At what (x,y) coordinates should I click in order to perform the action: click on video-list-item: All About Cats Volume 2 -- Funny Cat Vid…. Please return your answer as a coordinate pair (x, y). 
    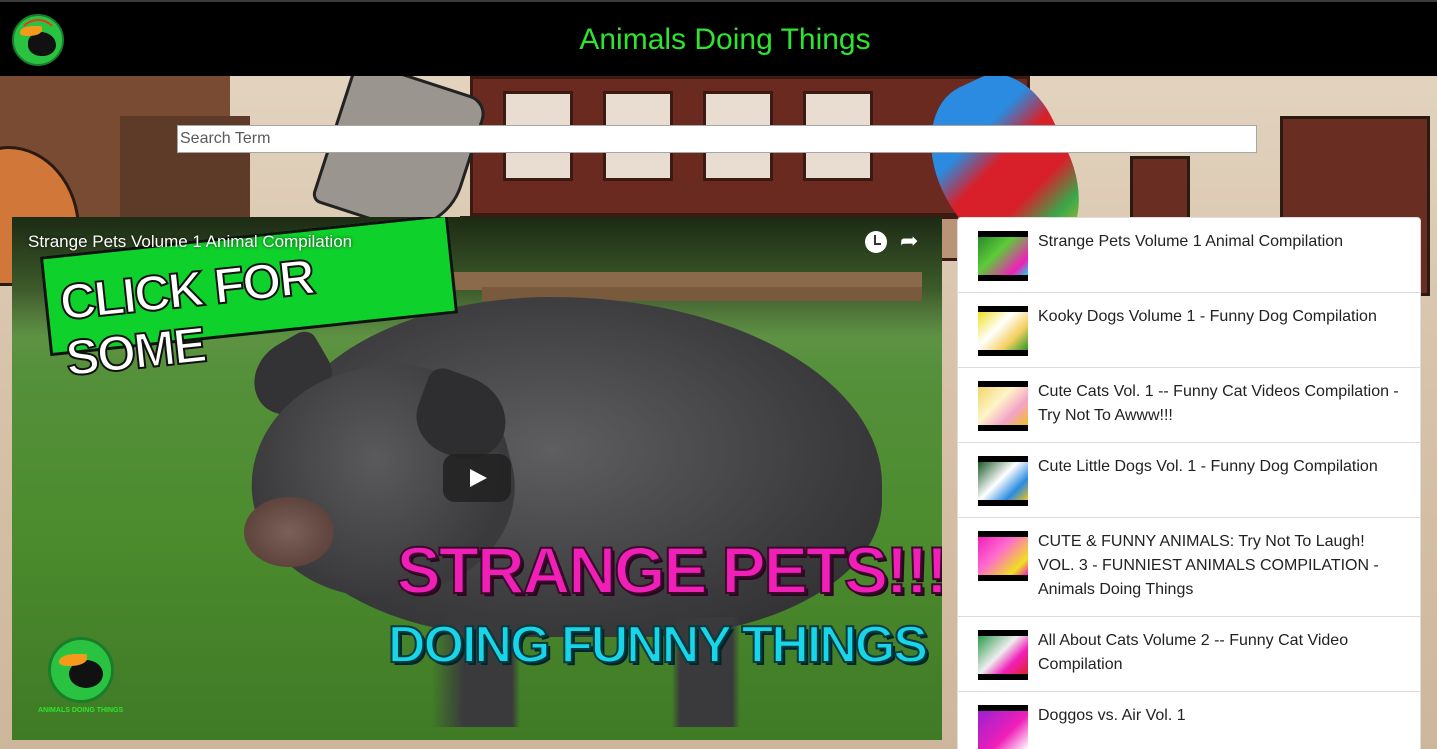
    Looking at the image, I should click on (1189, 654).